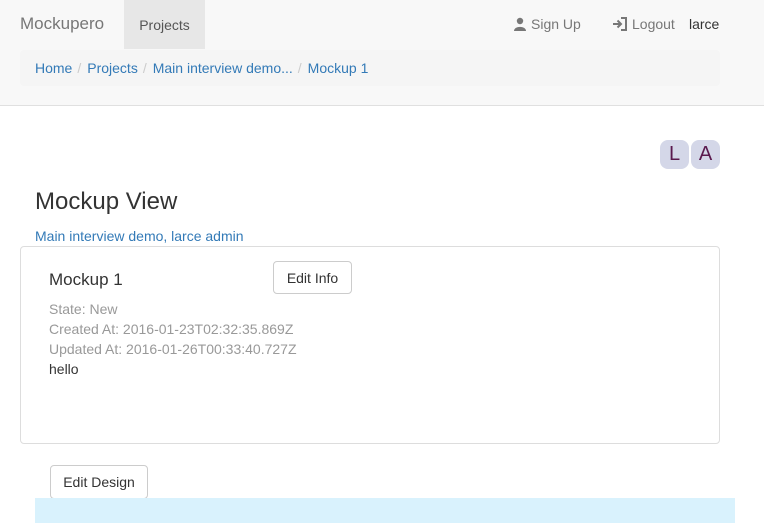  Describe the element at coordinates (312, 277) in the screenshot. I see `edit-info-button: Edit Info` at that location.